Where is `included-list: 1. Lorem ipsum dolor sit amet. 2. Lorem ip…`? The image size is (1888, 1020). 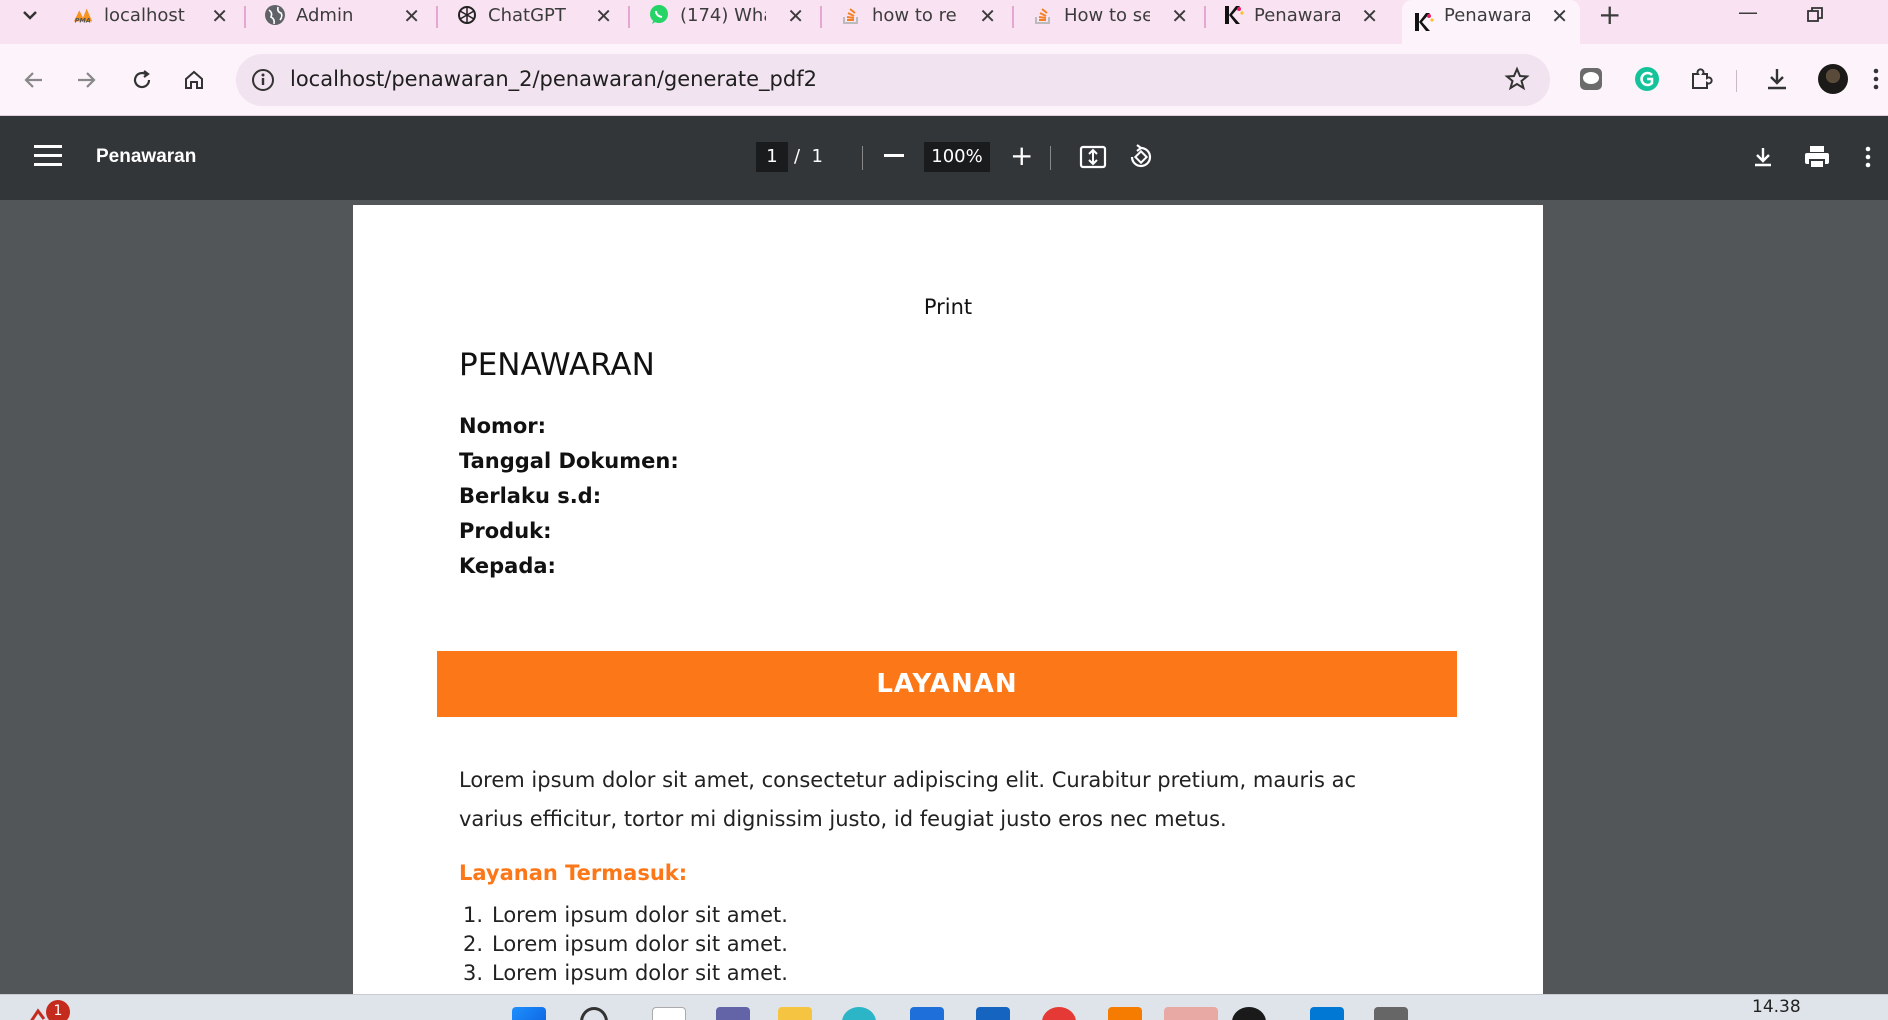 included-list: 1. Lorem ipsum dolor sit amet. 2. Lorem ip… is located at coordinates (623, 944).